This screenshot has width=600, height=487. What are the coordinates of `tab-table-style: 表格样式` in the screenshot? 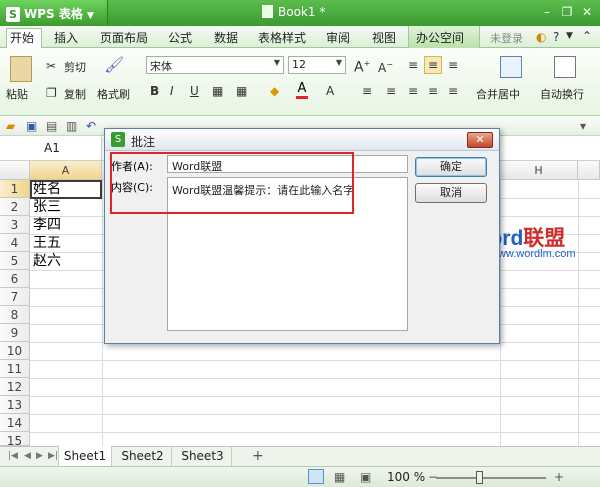 It's located at (282, 37).